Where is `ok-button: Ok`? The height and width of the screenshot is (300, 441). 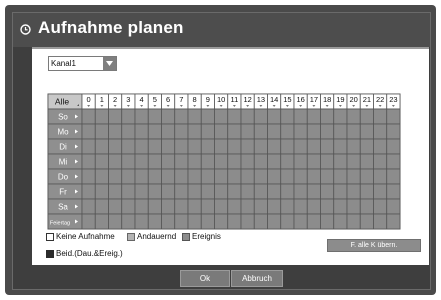
ok-button: Ok is located at coordinates (205, 278).